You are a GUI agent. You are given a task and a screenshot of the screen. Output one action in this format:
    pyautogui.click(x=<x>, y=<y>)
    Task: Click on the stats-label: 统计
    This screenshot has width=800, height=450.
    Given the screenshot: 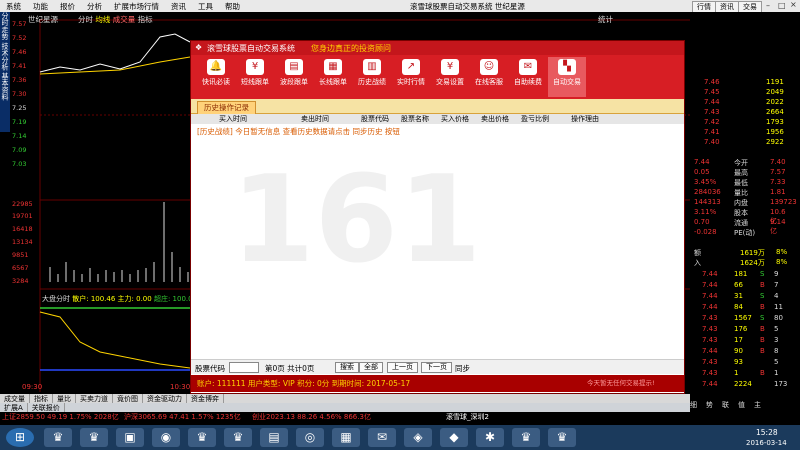 What is the action you would take?
    pyautogui.click(x=605, y=19)
    